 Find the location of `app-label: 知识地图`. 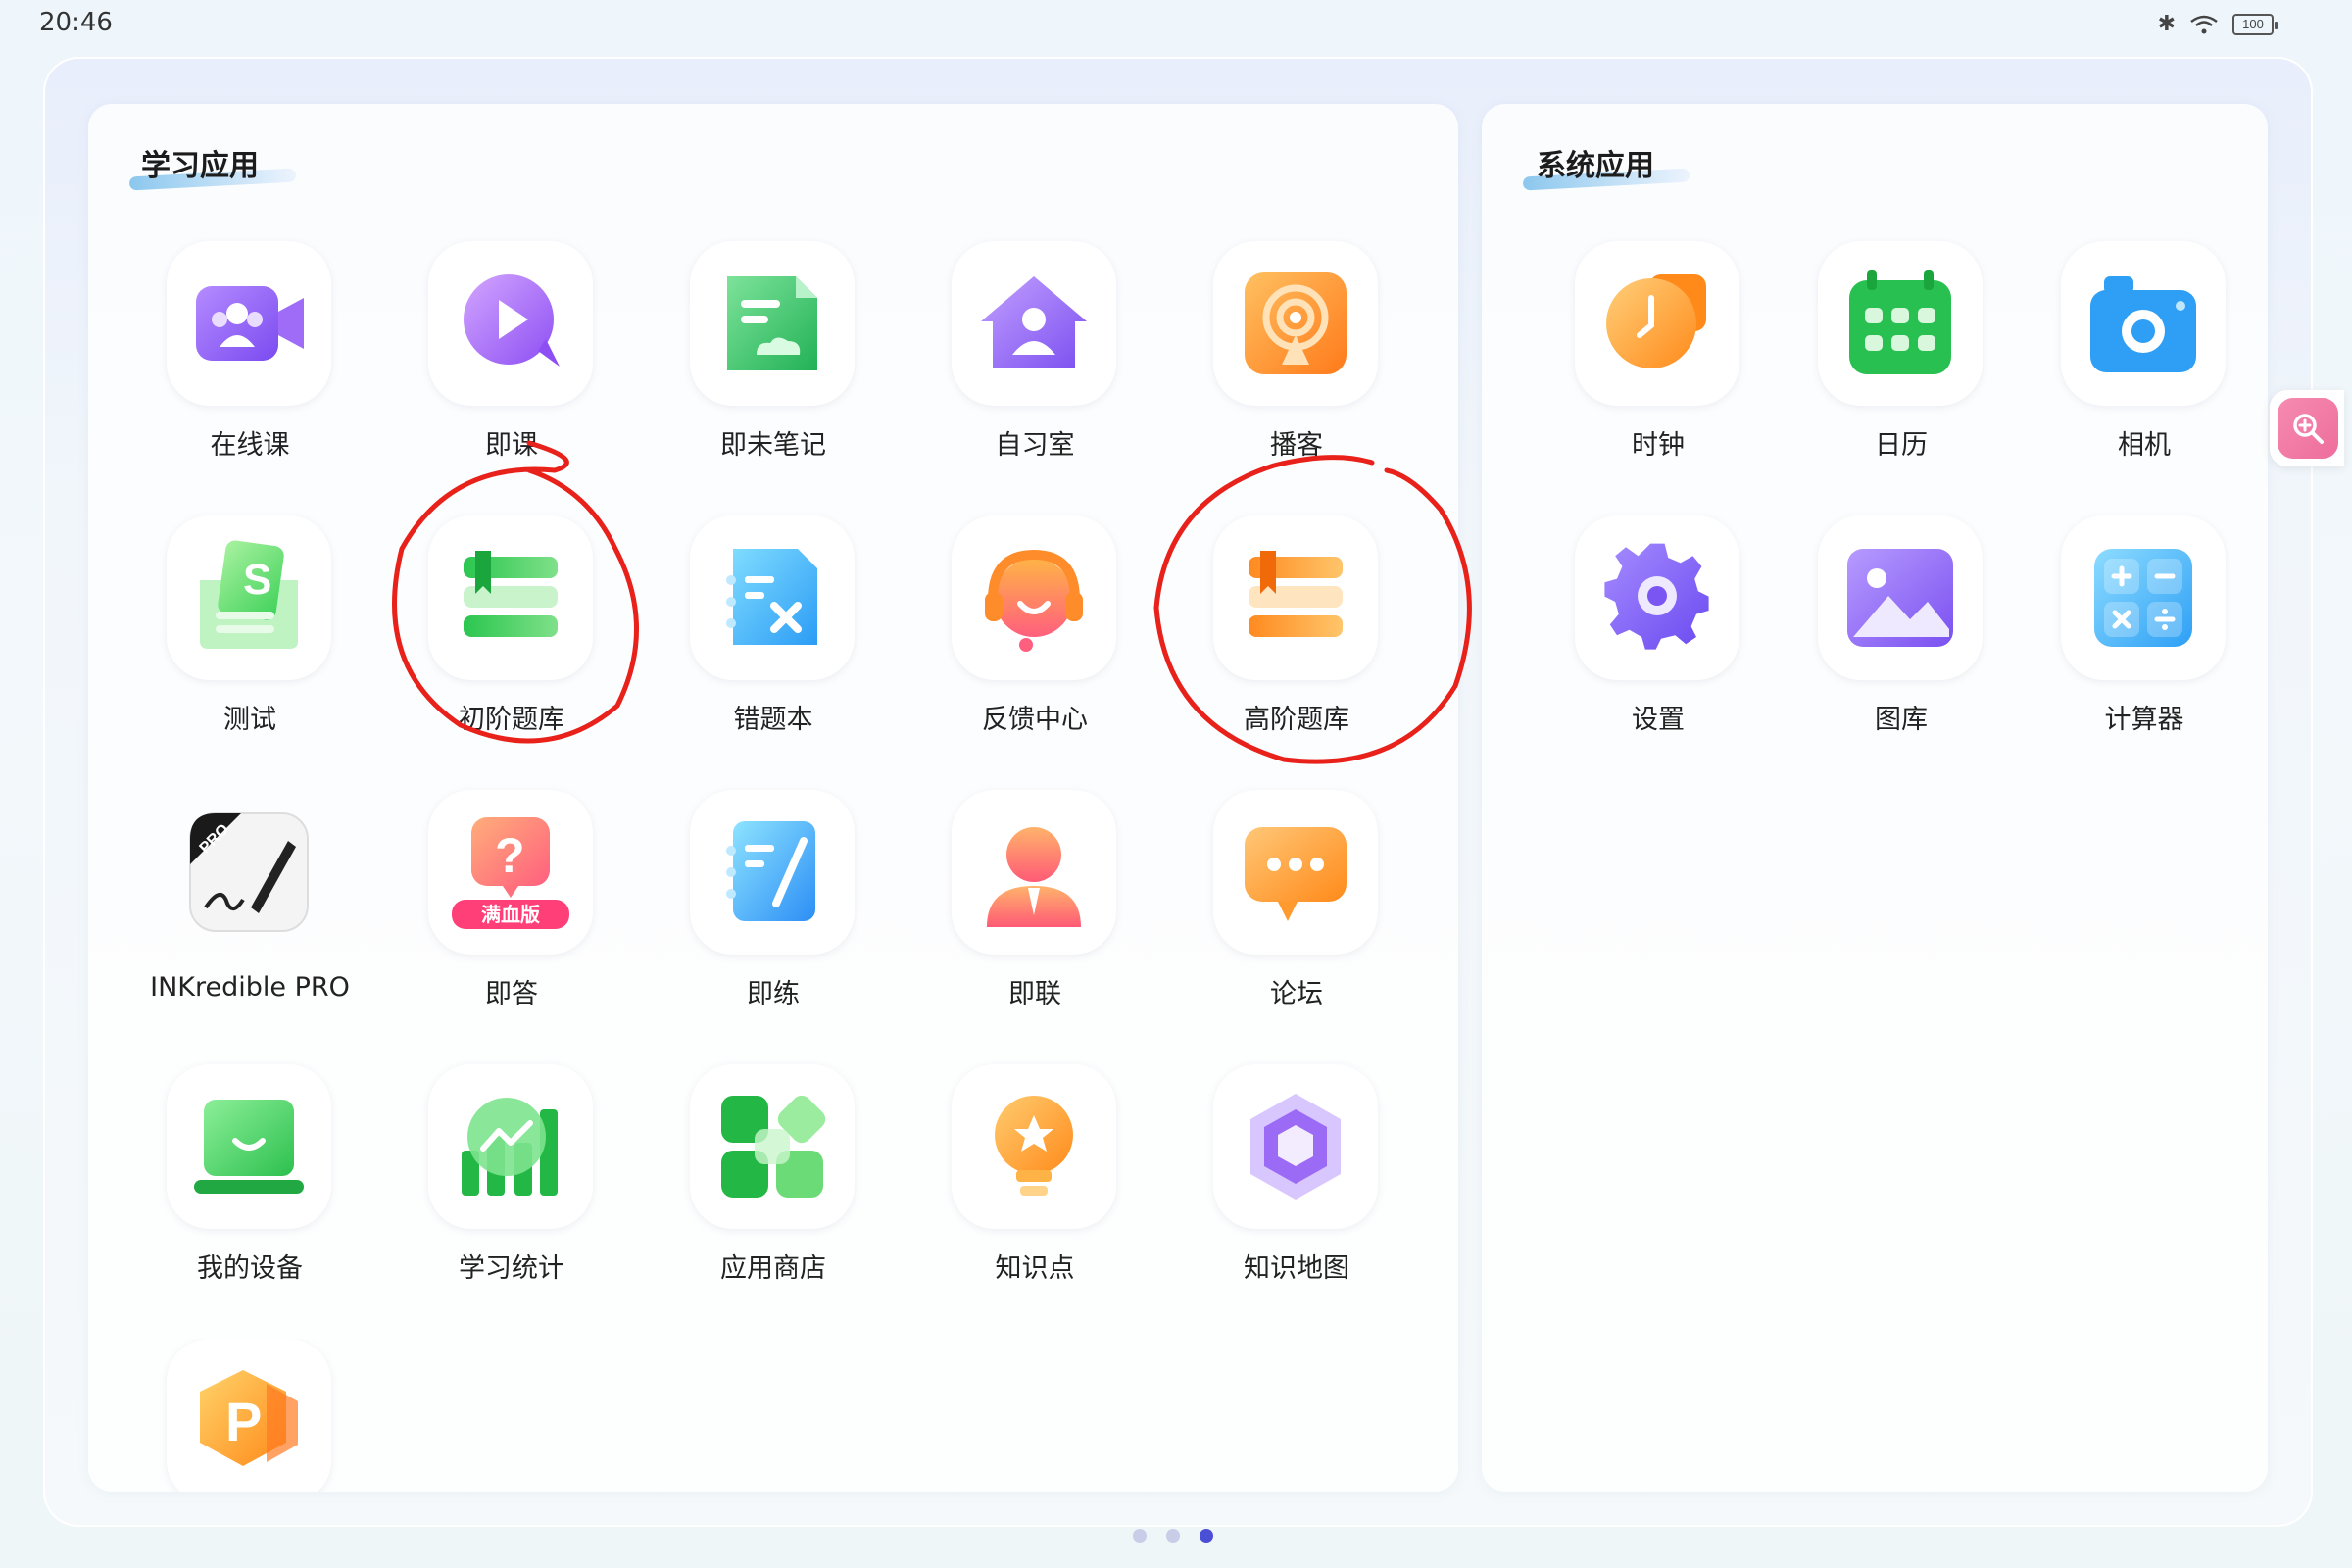

app-label: 知识地图 is located at coordinates (1296, 1268).